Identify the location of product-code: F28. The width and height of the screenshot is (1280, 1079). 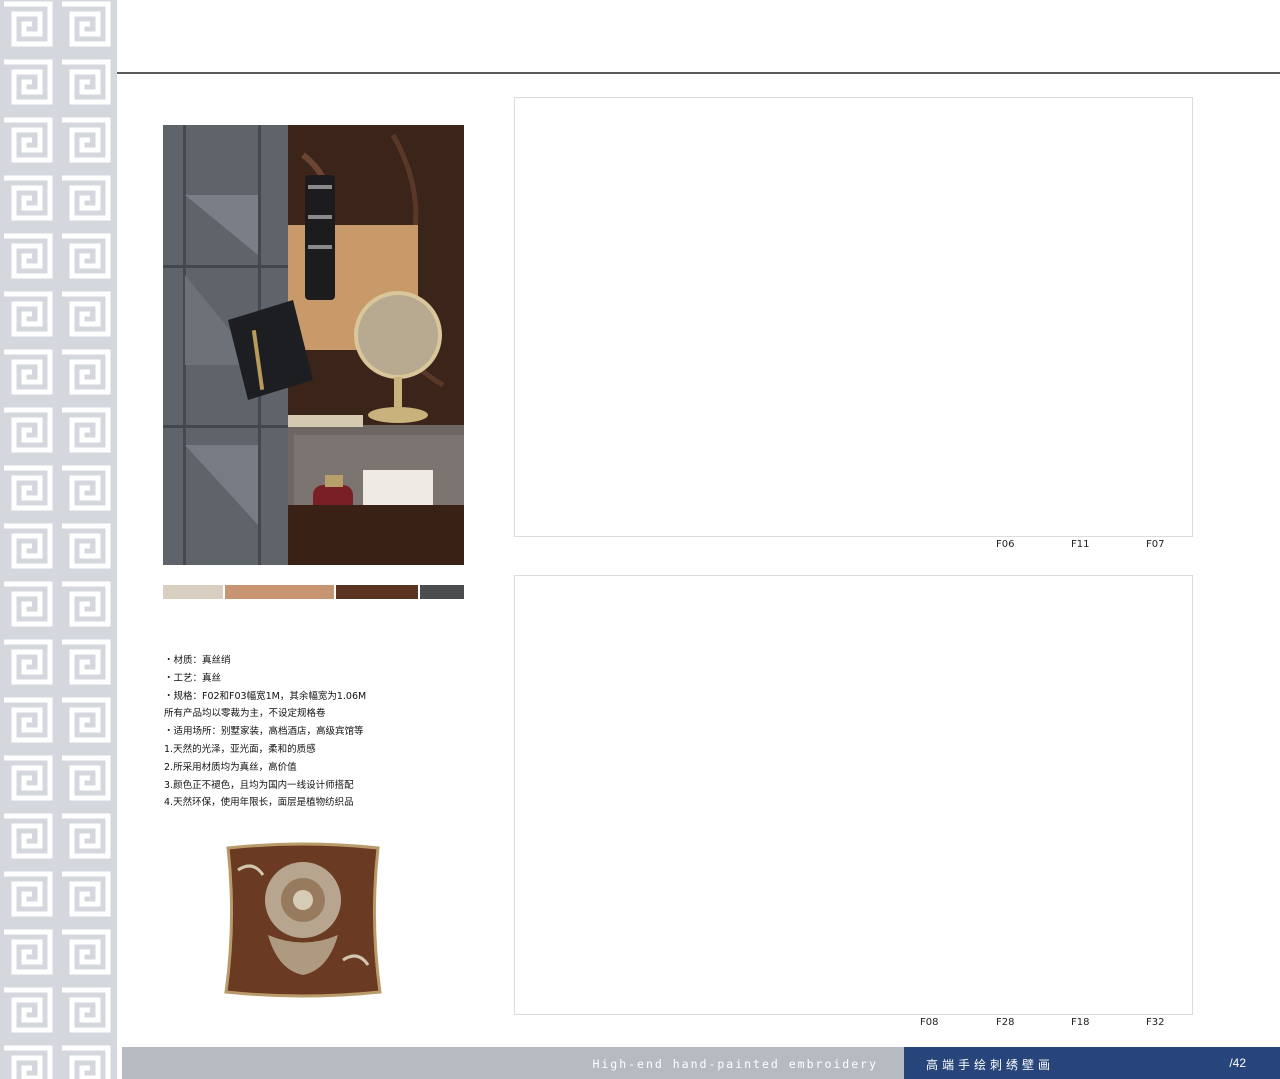
(1005, 1022).